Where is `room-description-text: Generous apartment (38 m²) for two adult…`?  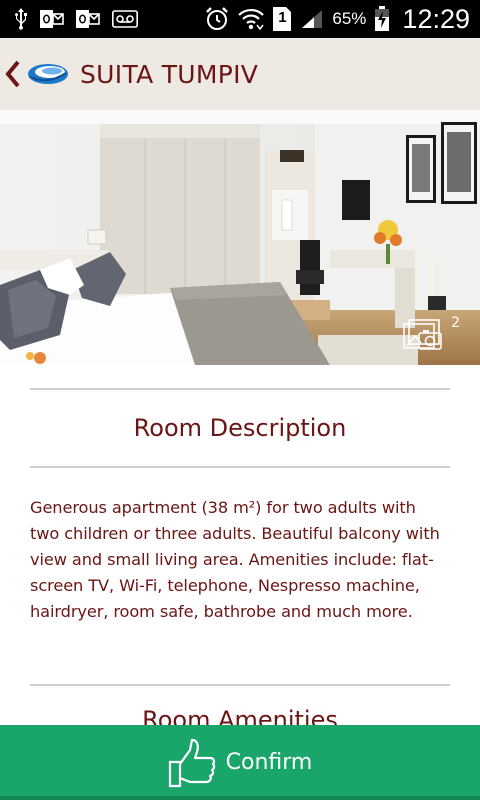 room-description-text: Generous apartment (38 m²) for two adult… is located at coordinates (235, 559).